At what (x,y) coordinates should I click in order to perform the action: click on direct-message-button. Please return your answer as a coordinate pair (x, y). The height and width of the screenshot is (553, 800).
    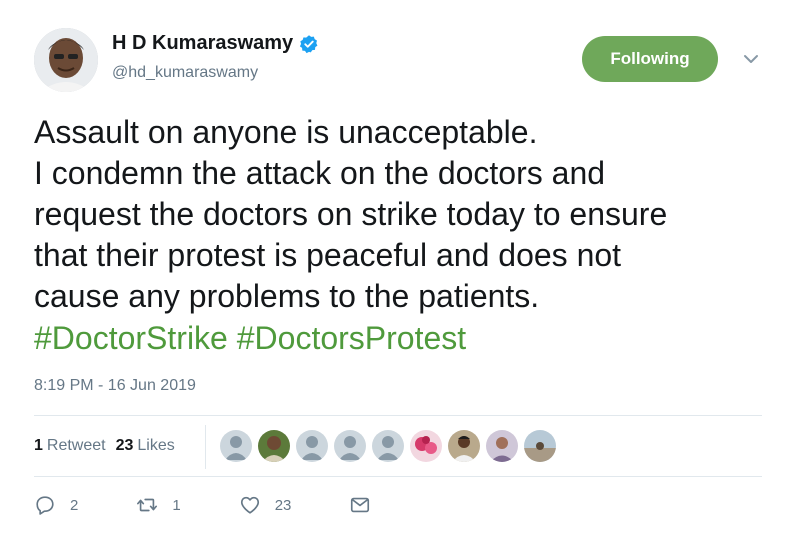
    Looking at the image, I should click on (360, 505).